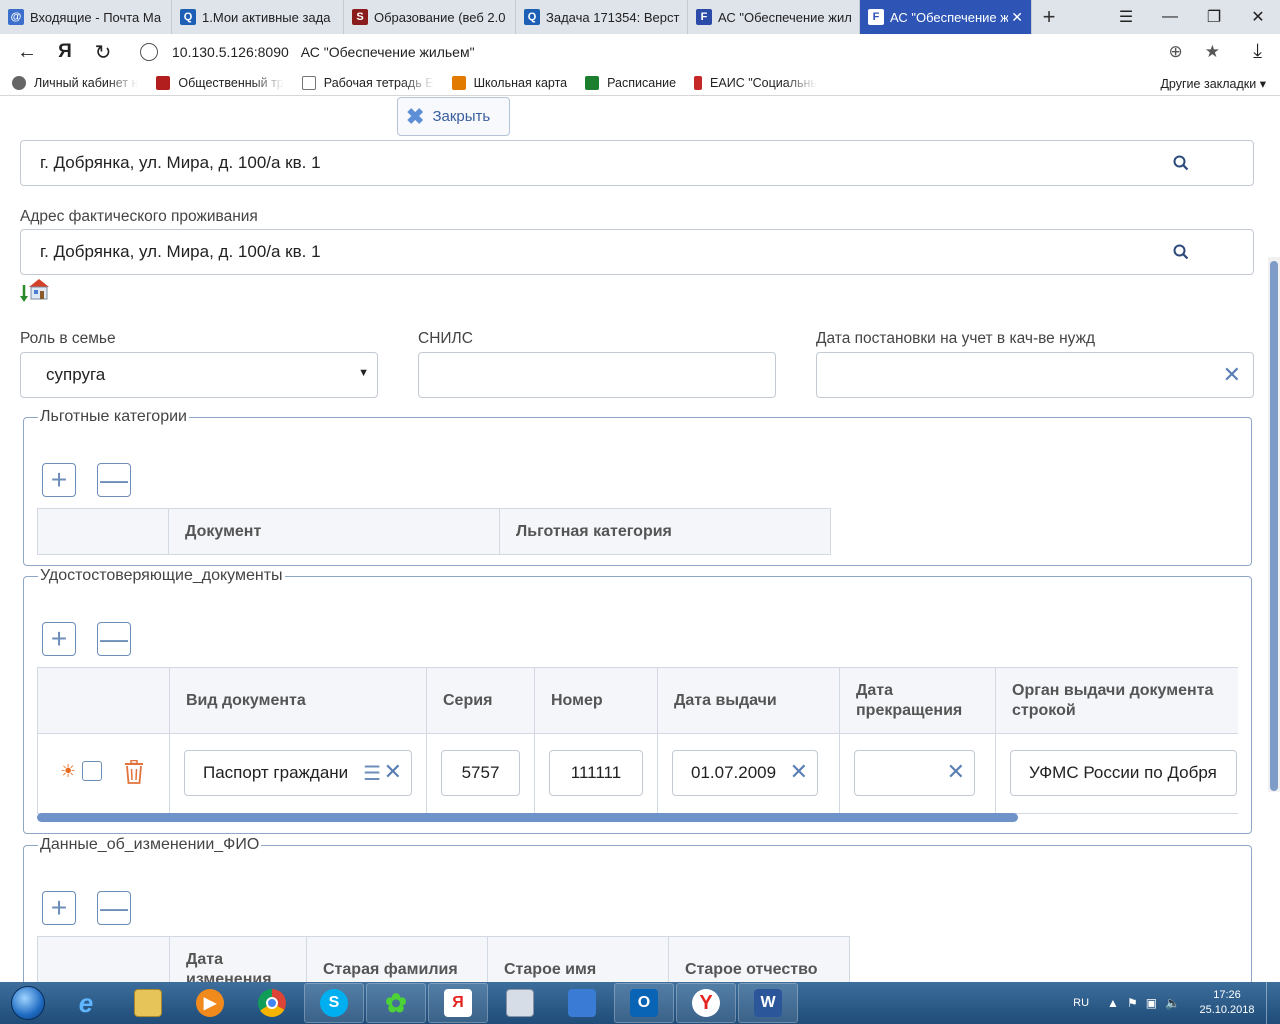  What do you see at coordinates (768, 1003) in the screenshot?
I see `taskbar-word: W` at bounding box center [768, 1003].